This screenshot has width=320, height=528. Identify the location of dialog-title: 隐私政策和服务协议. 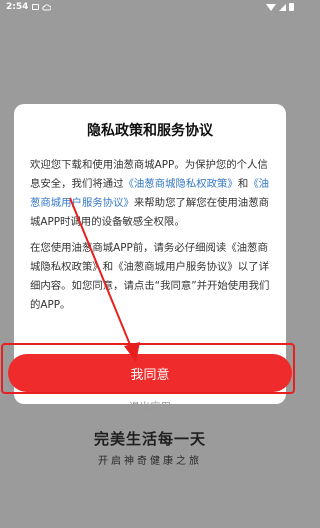
(150, 131).